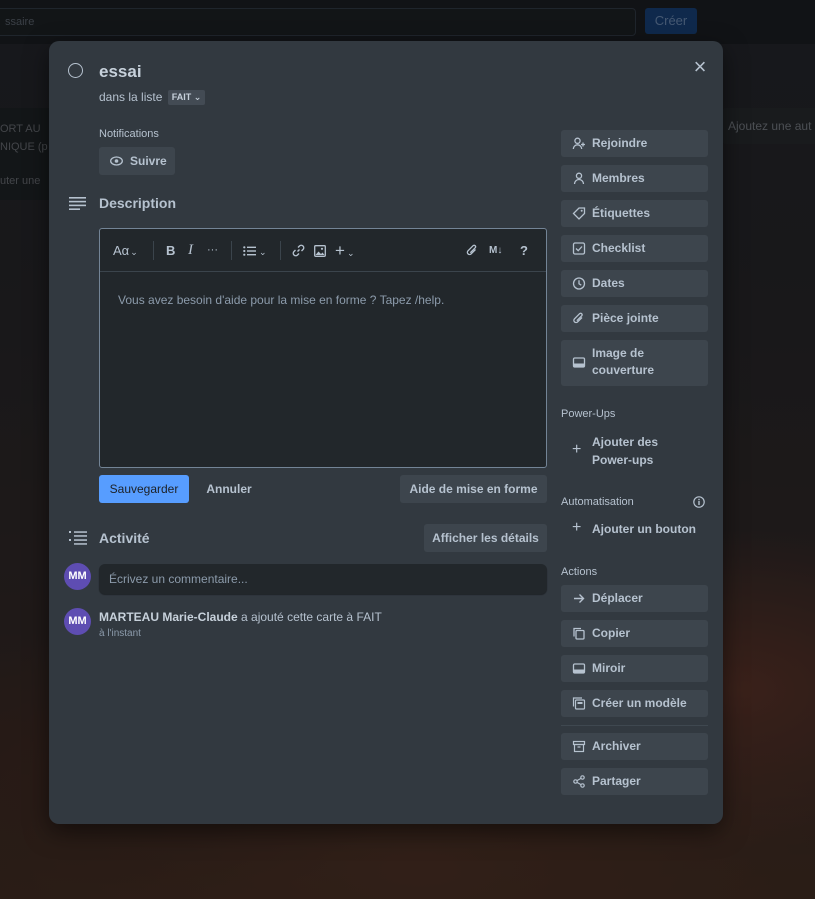 The width and height of the screenshot is (815, 899). What do you see at coordinates (495, 250) in the screenshot?
I see `markdown-button: M↓` at bounding box center [495, 250].